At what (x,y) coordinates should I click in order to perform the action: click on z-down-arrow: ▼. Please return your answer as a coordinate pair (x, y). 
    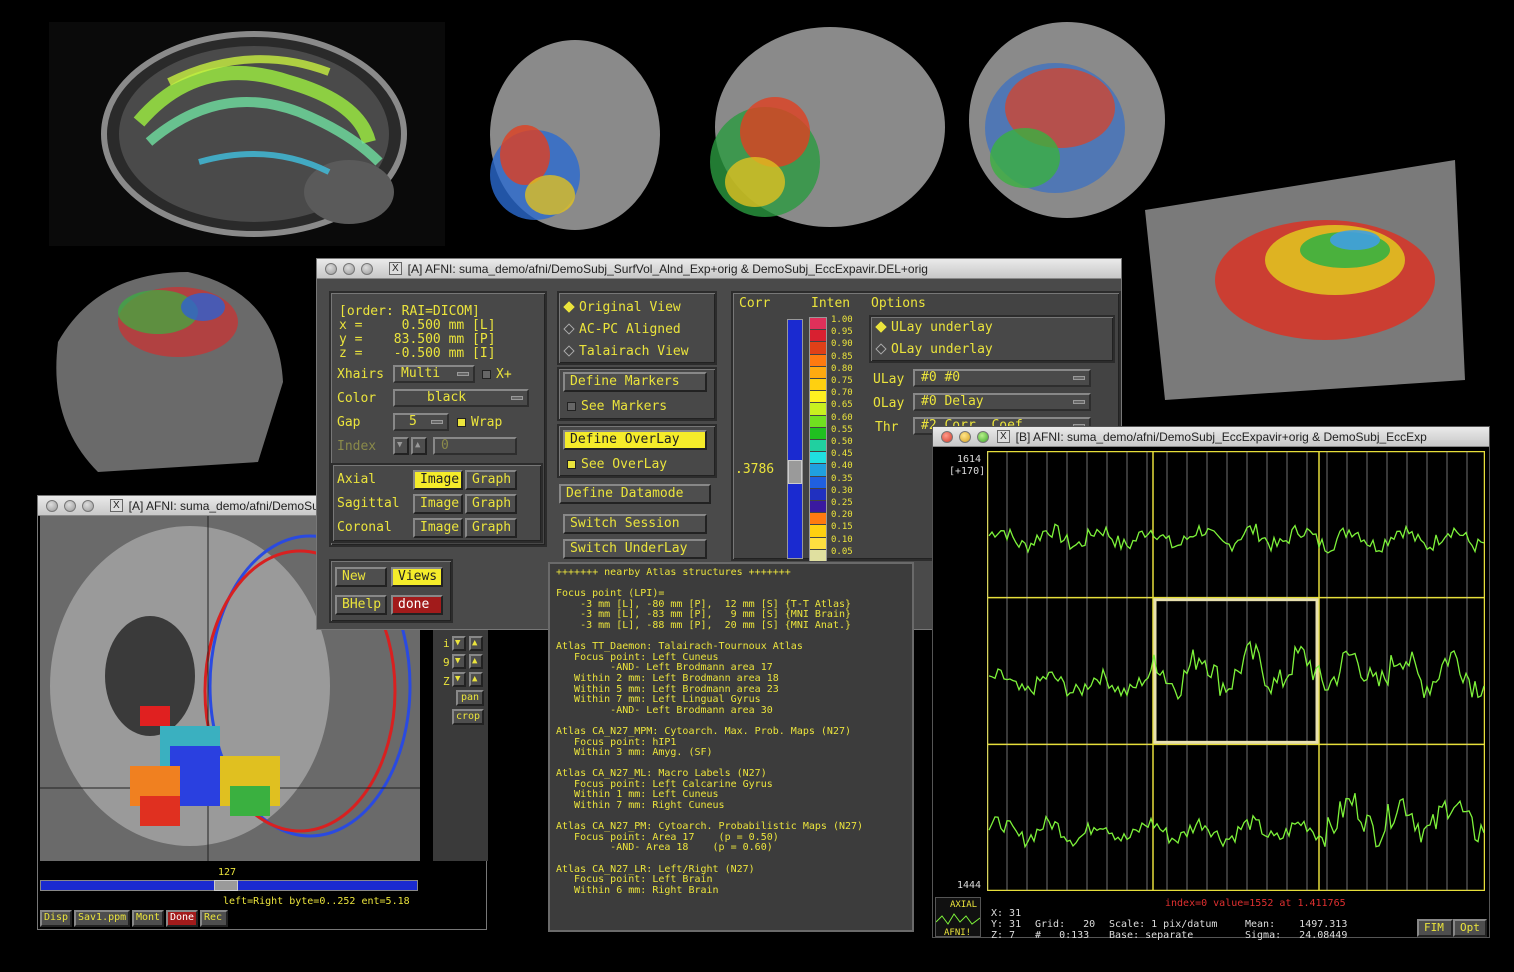
    Looking at the image, I should click on (459, 679).